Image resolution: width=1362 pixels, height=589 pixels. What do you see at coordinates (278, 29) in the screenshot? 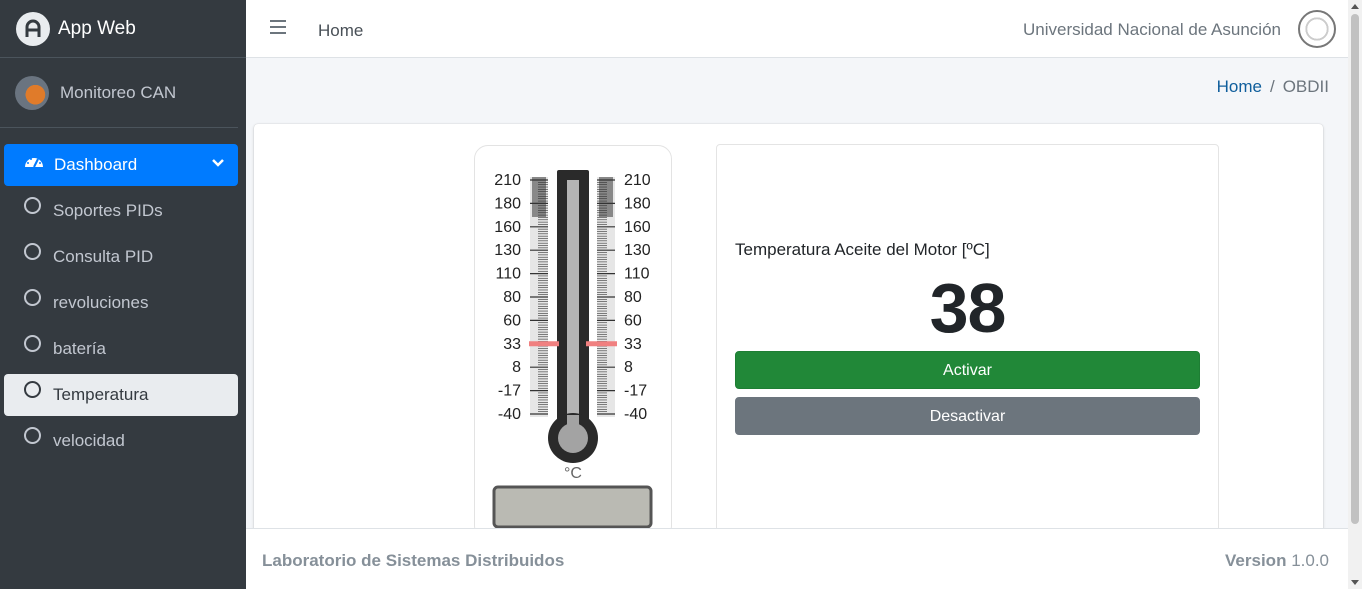
I see `menu-toggle-icon` at bounding box center [278, 29].